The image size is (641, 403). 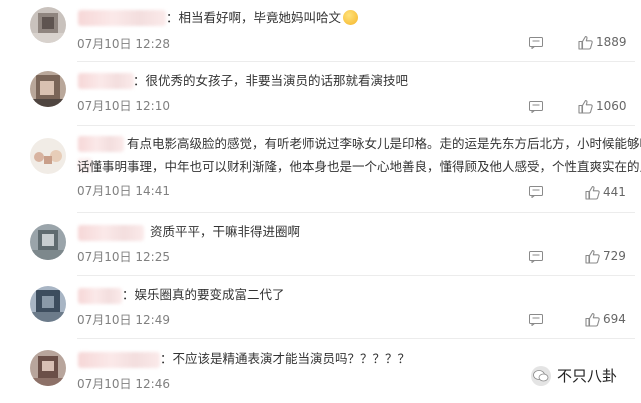 What do you see at coordinates (611, 42) in the screenshot?
I see `like-count: 1889` at bounding box center [611, 42].